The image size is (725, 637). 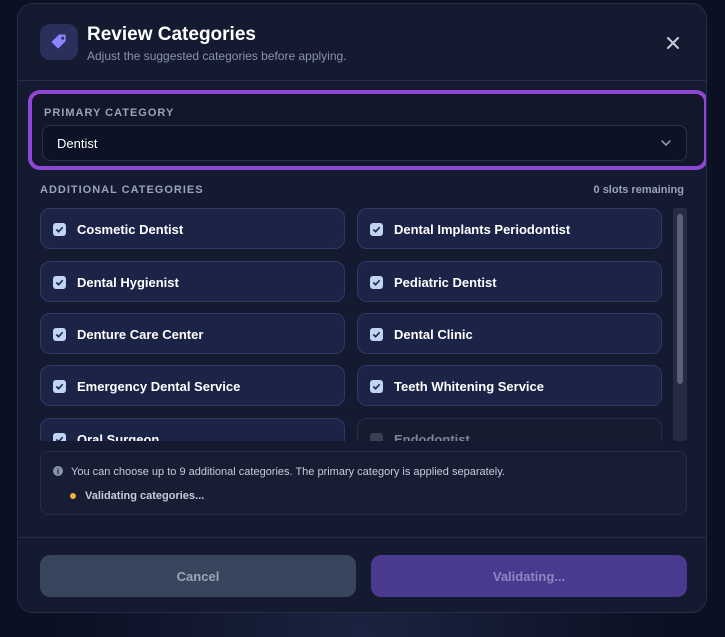 I want to click on category-item: Cosmetic Dentist, so click(x=192, y=228).